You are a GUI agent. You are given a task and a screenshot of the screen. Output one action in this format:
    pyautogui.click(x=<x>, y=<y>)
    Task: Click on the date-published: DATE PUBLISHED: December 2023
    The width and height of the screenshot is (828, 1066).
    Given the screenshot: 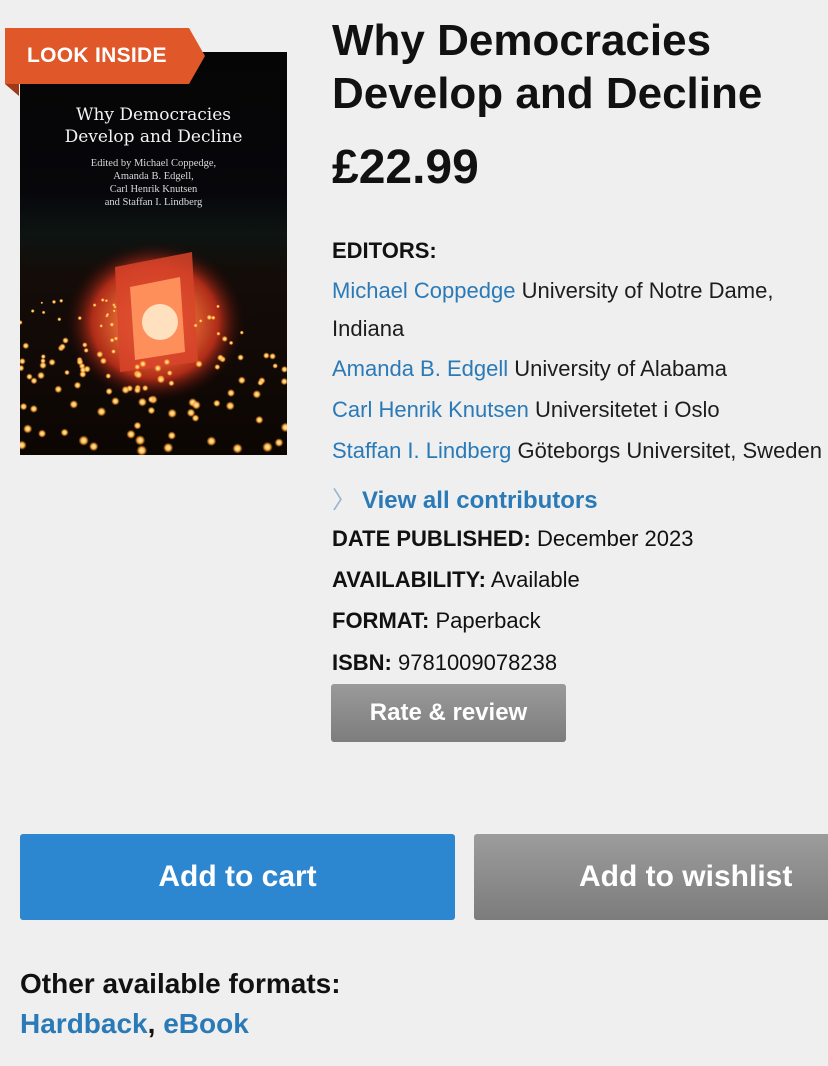 What is the action you would take?
    pyautogui.click(x=512, y=539)
    